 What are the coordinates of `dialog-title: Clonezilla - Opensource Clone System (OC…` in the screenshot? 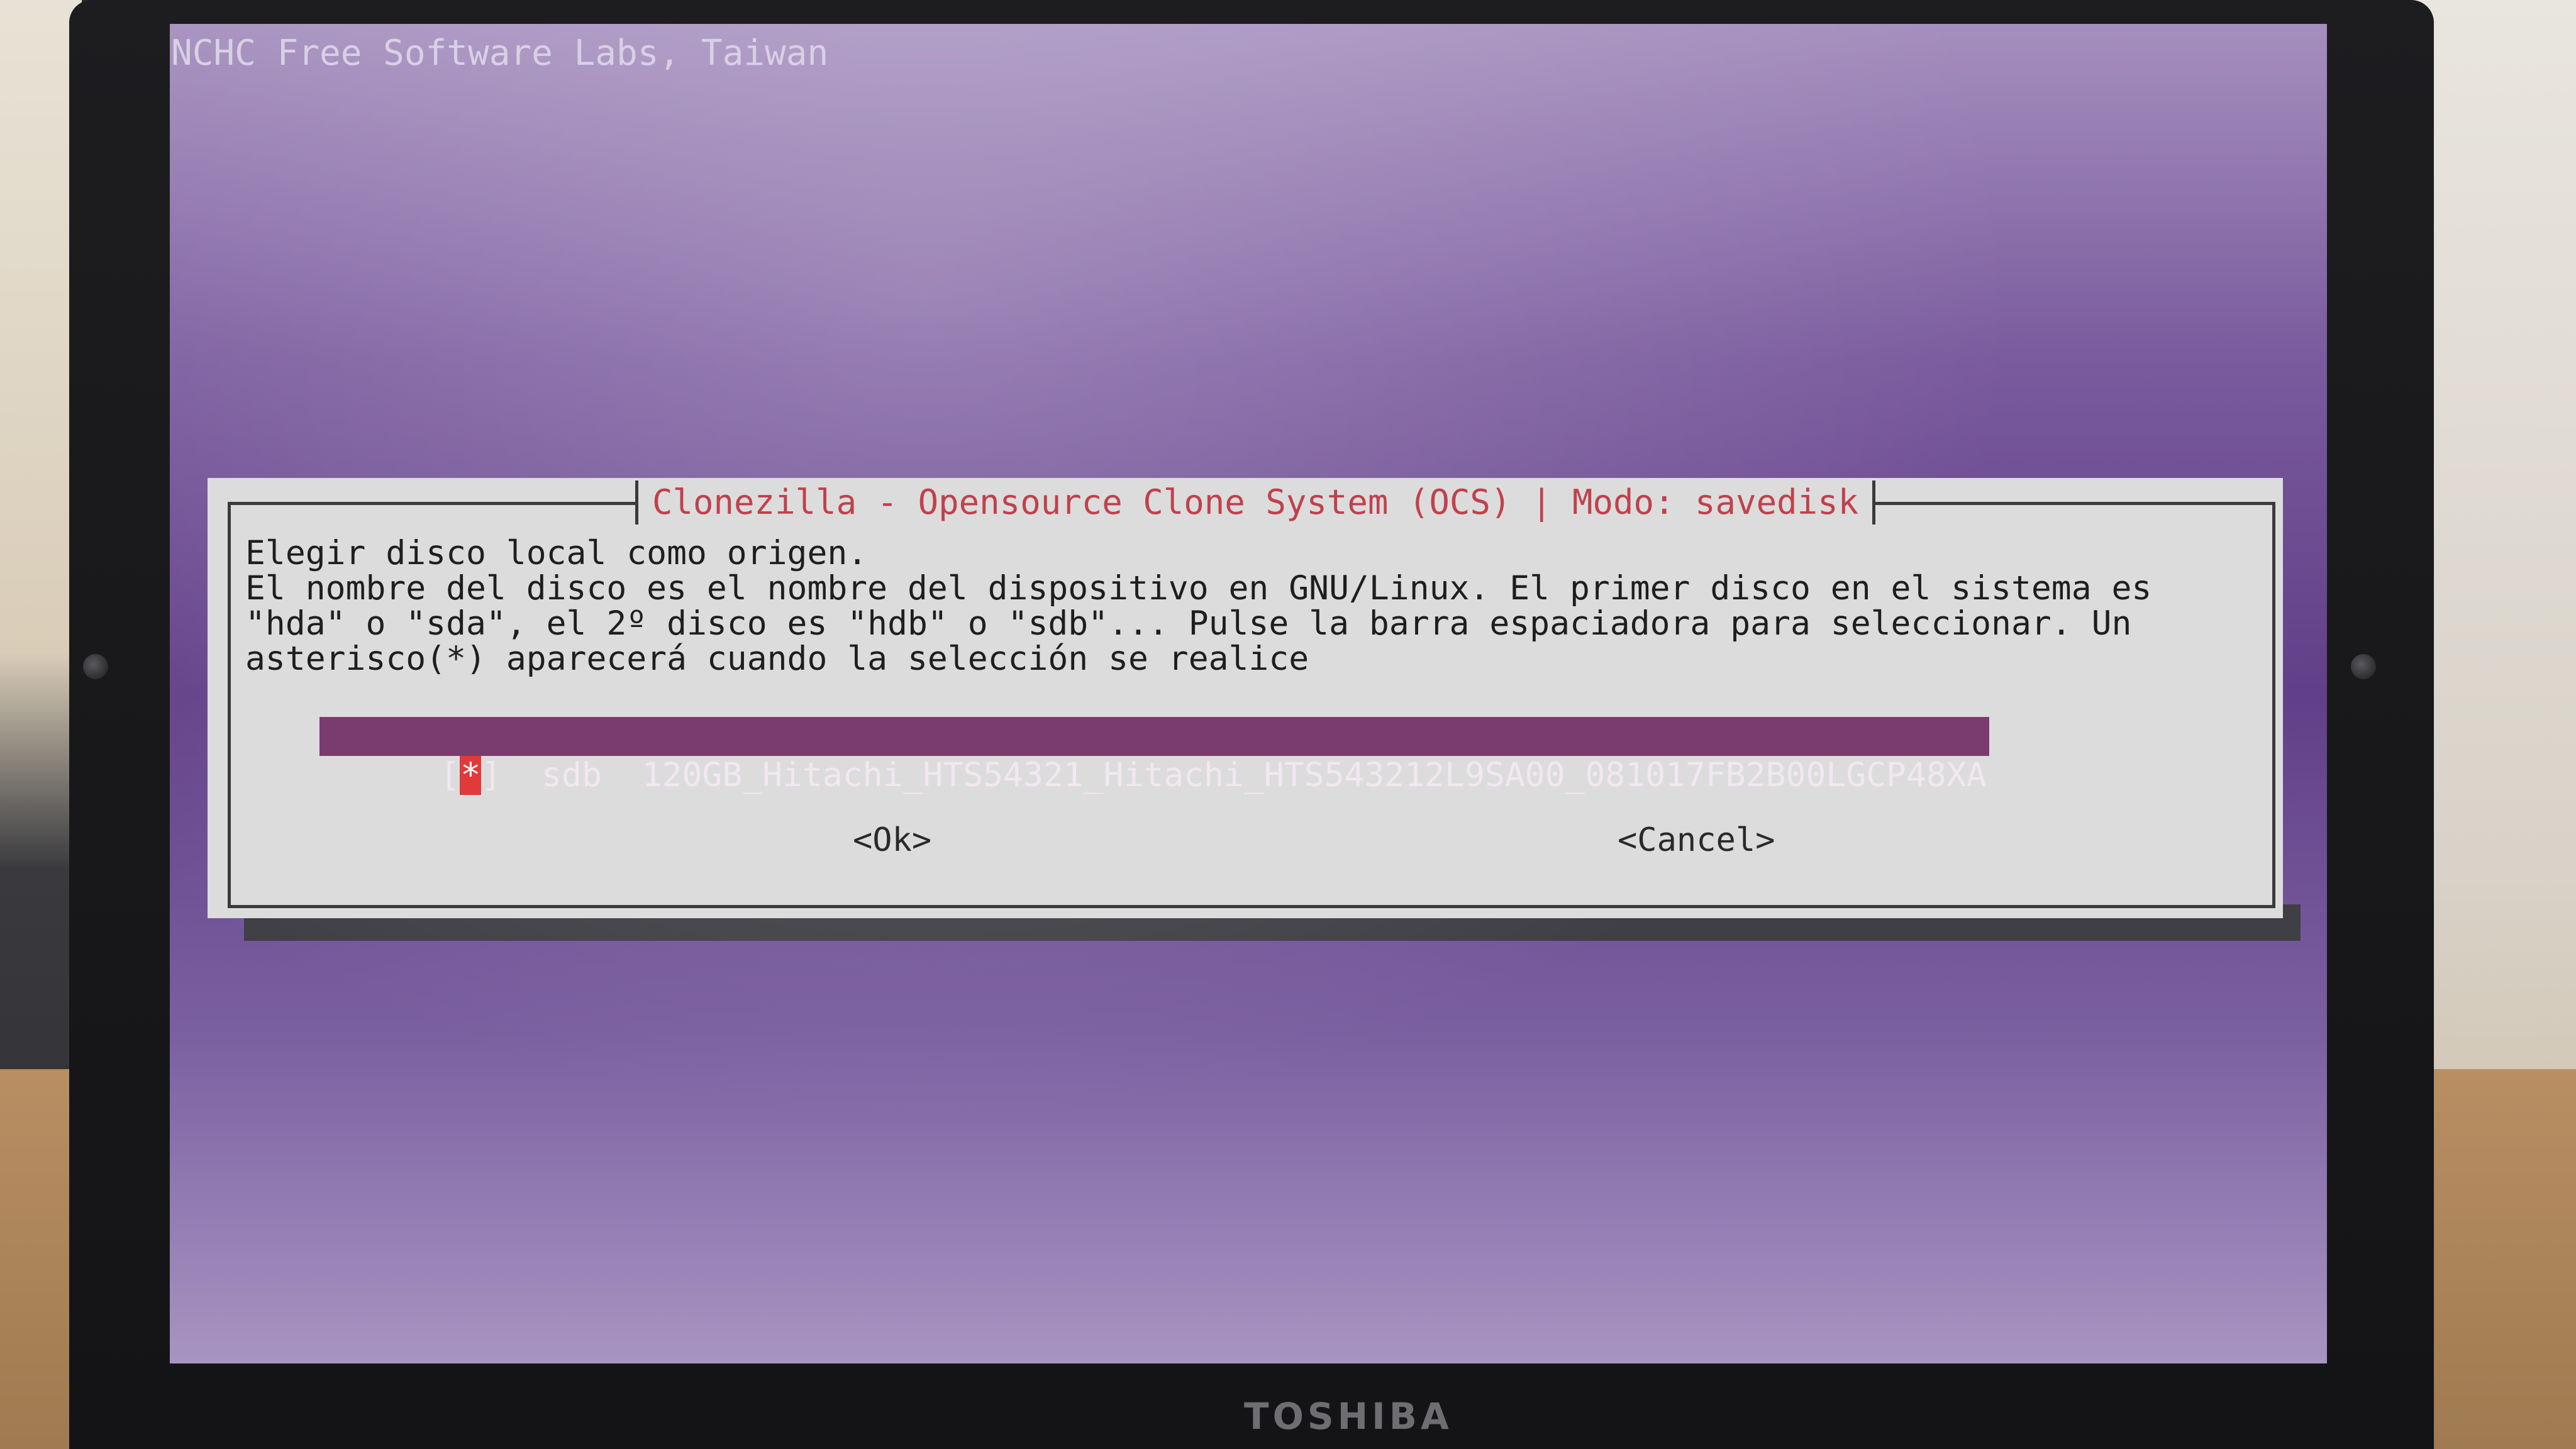 It's located at (1255, 502).